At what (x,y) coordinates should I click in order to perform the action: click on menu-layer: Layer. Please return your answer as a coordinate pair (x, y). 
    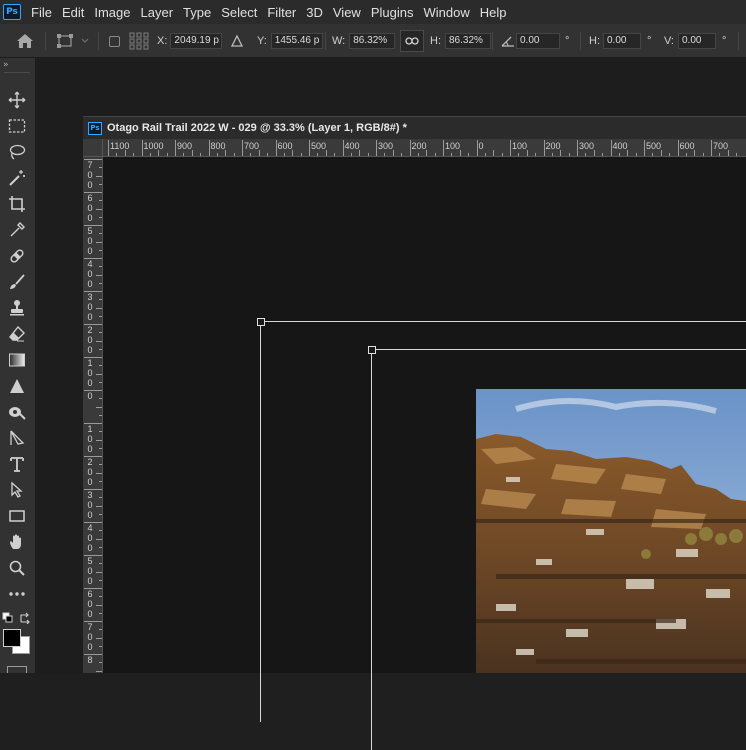
    Looking at the image, I should click on (161, 12).